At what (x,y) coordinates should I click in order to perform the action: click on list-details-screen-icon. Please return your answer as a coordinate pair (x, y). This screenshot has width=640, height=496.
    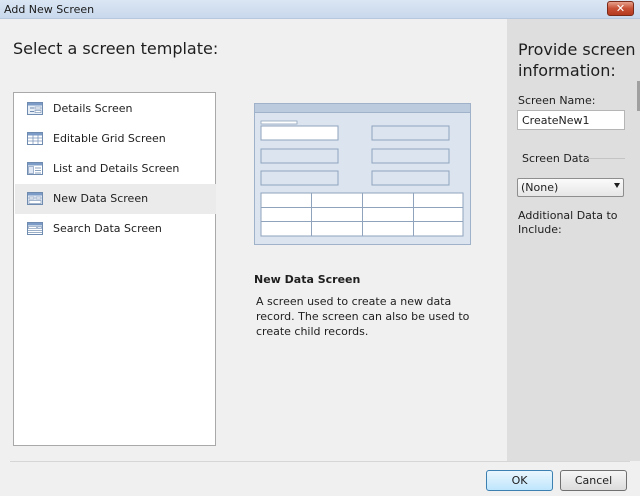
    Looking at the image, I should click on (35, 168).